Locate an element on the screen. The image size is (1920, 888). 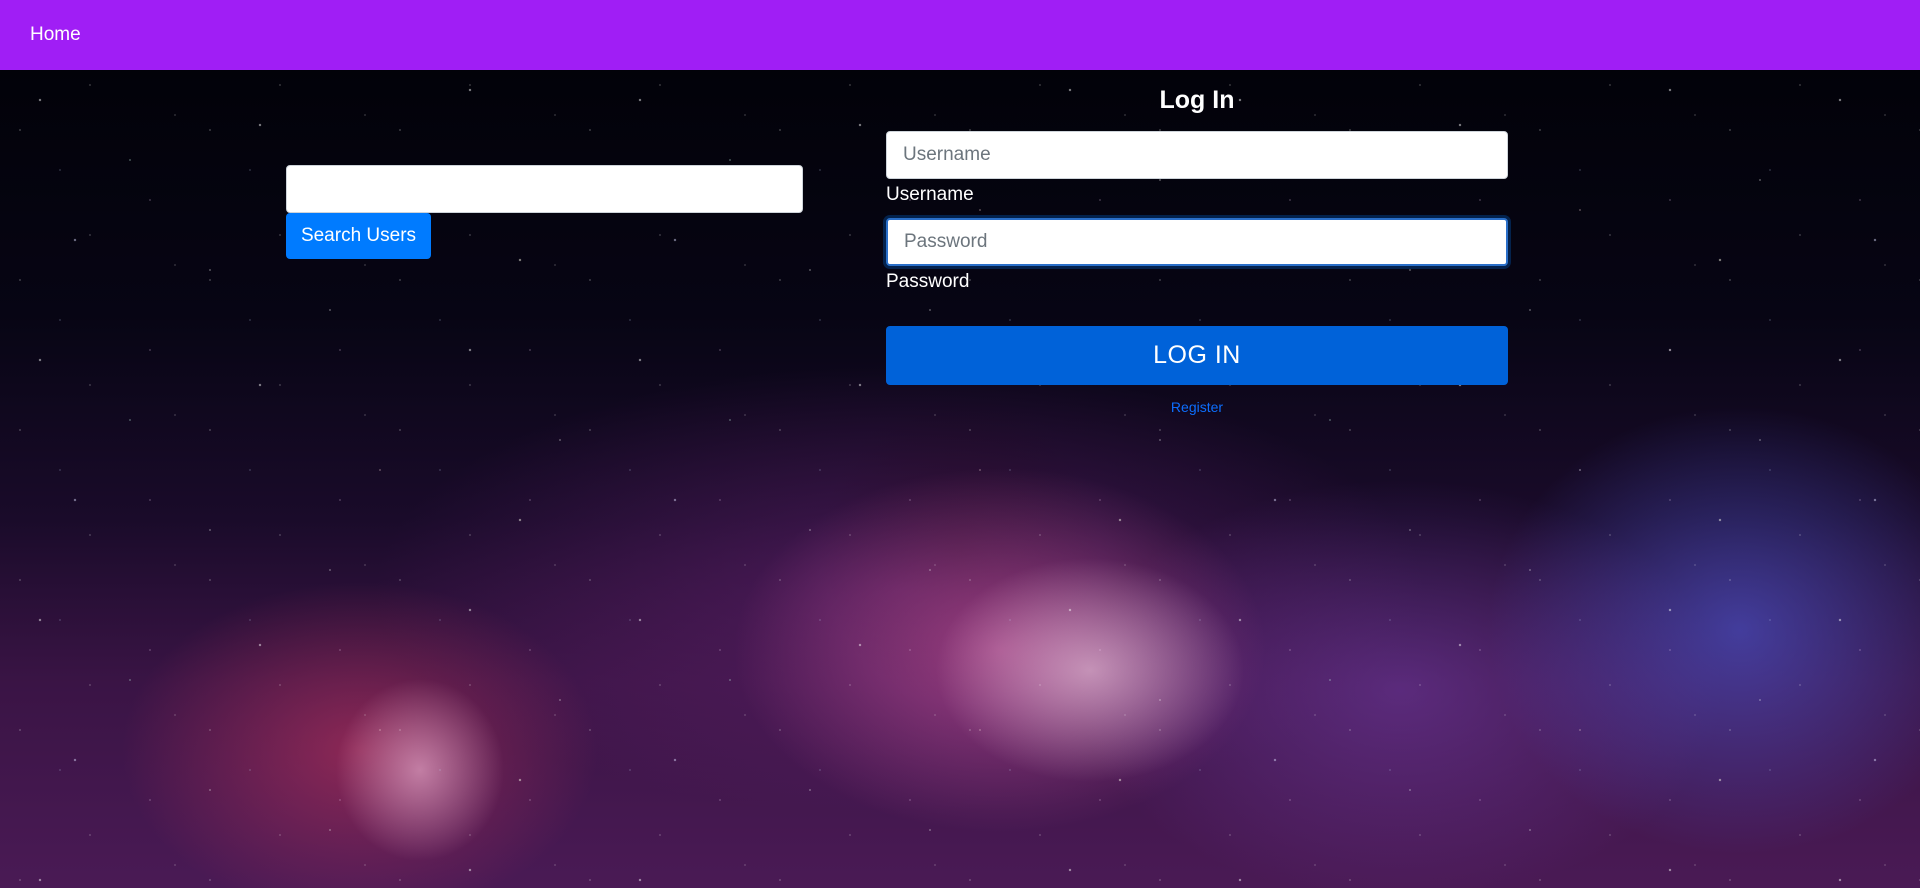
username-label: Username is located at coordinates (930, 194).